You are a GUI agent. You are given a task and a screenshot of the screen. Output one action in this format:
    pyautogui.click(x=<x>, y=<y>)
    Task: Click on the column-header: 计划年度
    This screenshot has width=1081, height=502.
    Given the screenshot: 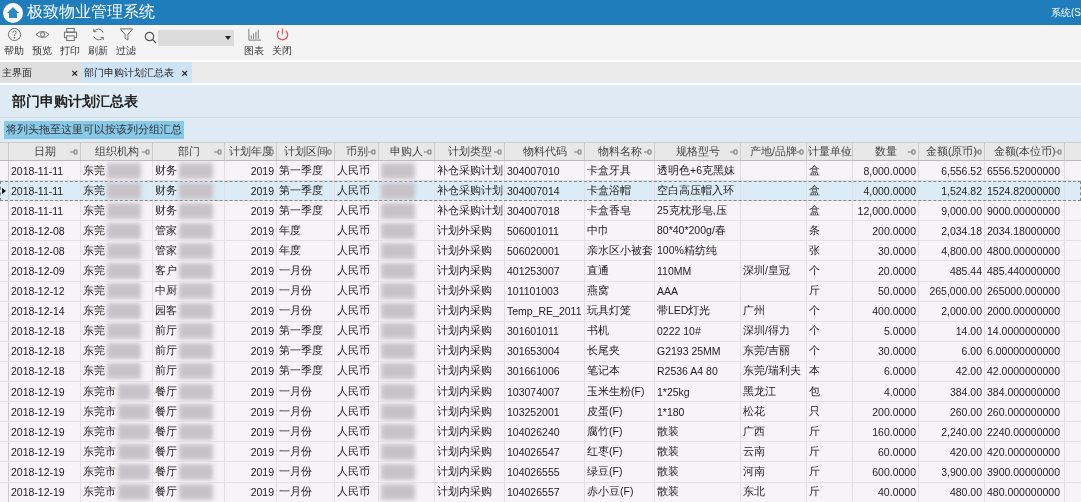 What is the action you would take?
    pyautogui.click(x=251, y=151)
    